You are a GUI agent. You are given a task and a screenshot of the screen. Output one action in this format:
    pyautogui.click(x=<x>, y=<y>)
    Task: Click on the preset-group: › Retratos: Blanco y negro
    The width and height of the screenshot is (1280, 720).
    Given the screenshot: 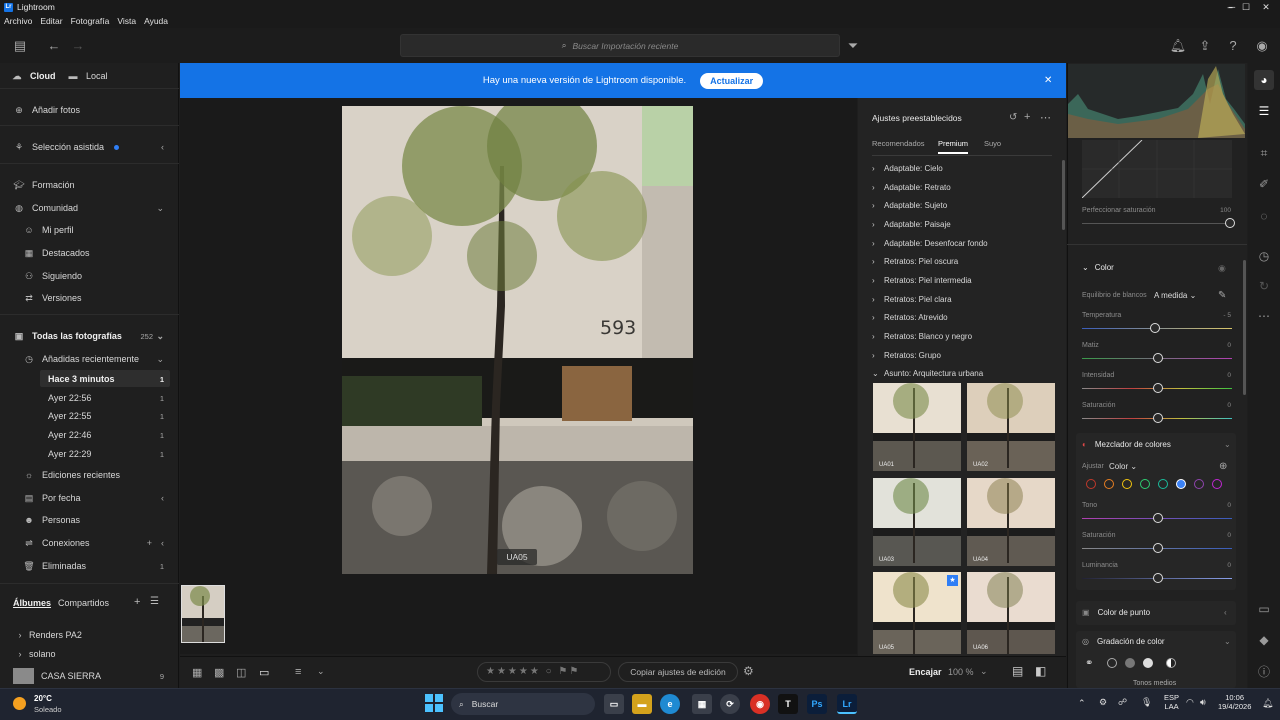 What is the action you would take?
    pyautogui.click(x=967, y=336)
    